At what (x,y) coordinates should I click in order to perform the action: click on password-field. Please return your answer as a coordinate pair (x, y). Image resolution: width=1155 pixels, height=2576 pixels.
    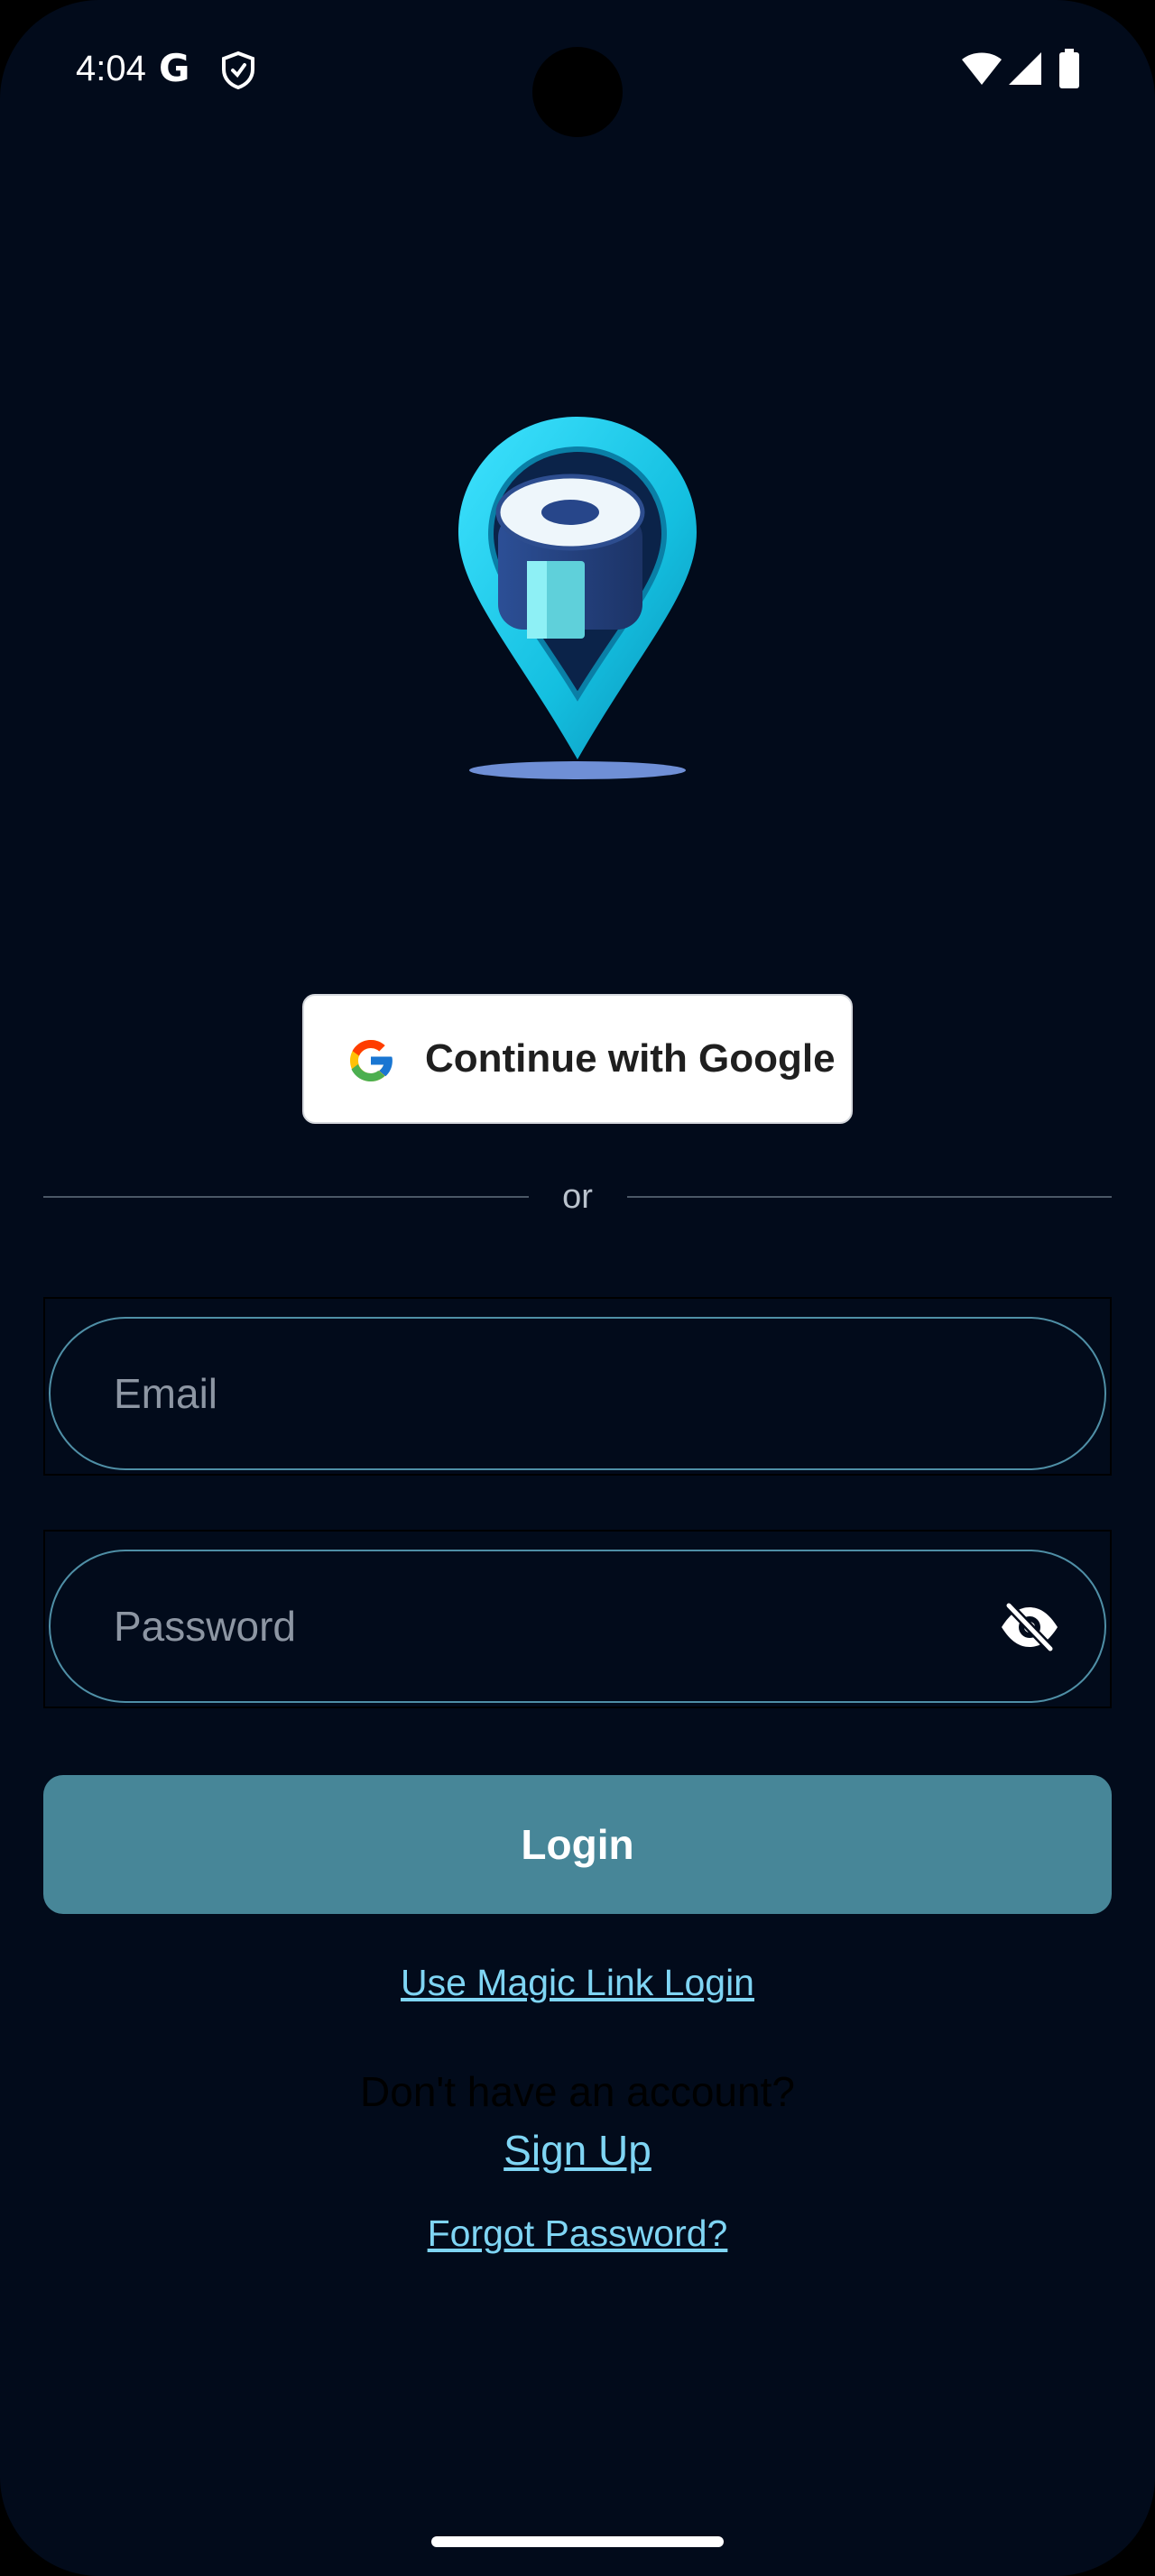
    Looking at the image, I should click on (577, 1627).